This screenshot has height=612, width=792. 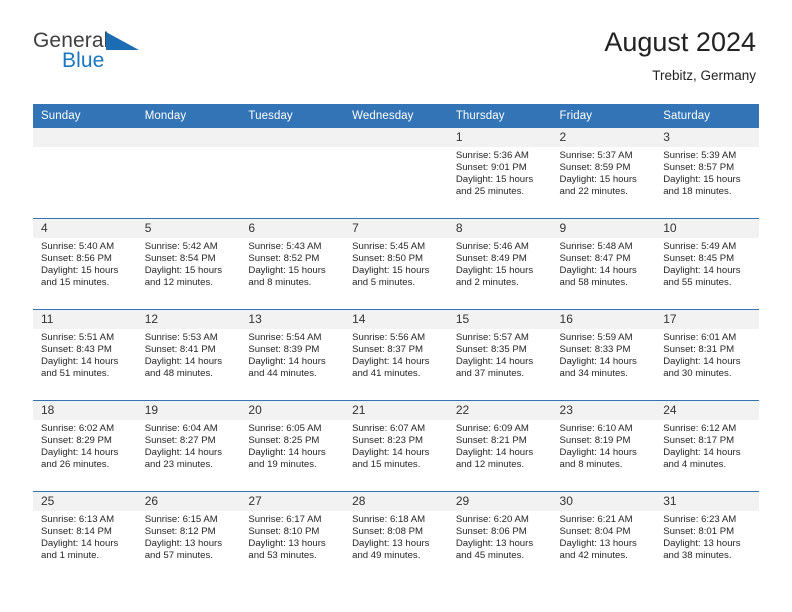 I want to click on day-number: 29, so click(x=499, y=501).